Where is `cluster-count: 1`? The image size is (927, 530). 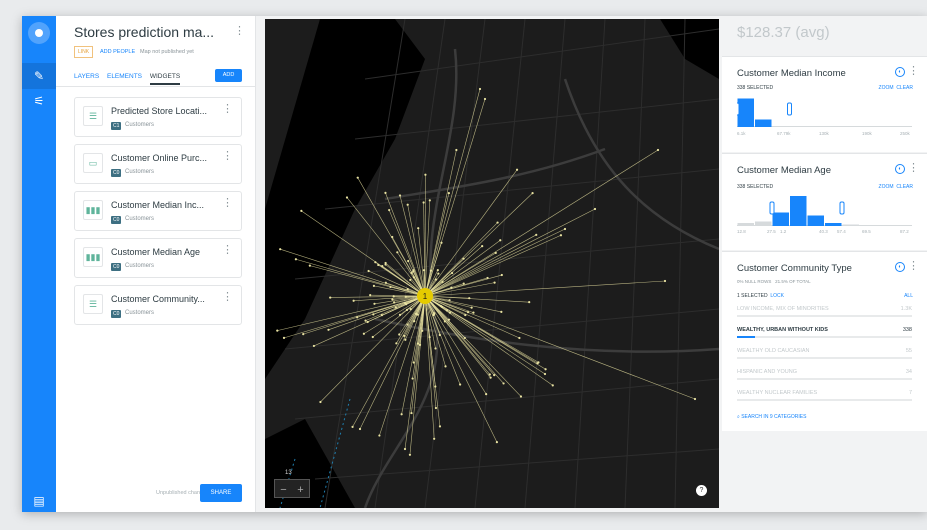
cluster-count: 1 is located at coordinates (425, 296).